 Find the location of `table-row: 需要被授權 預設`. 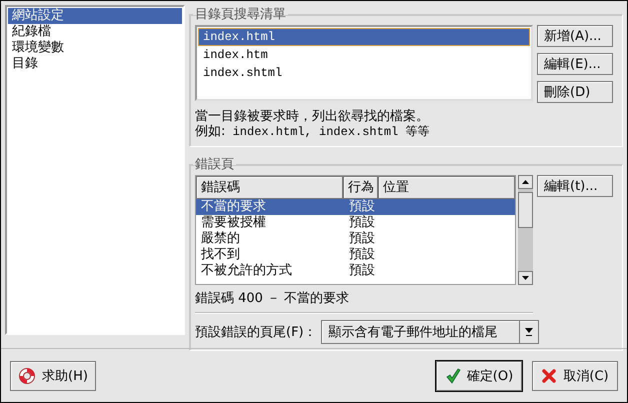

table-row: 需要被授權 預設 is located at coordinates (355, 223).